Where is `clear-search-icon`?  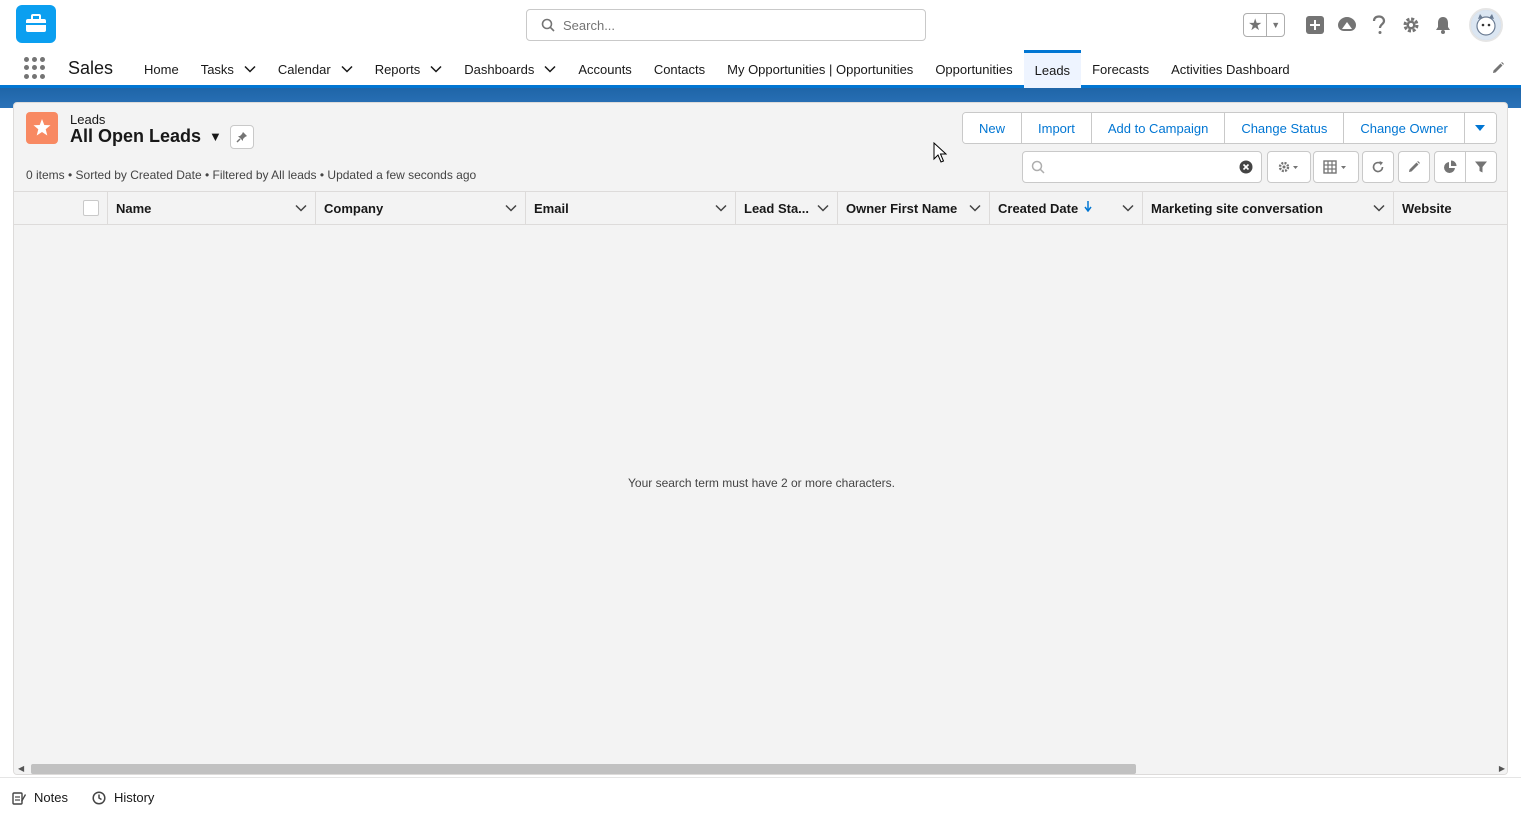
clear-search-icon is located at coordinates (1246, 167).